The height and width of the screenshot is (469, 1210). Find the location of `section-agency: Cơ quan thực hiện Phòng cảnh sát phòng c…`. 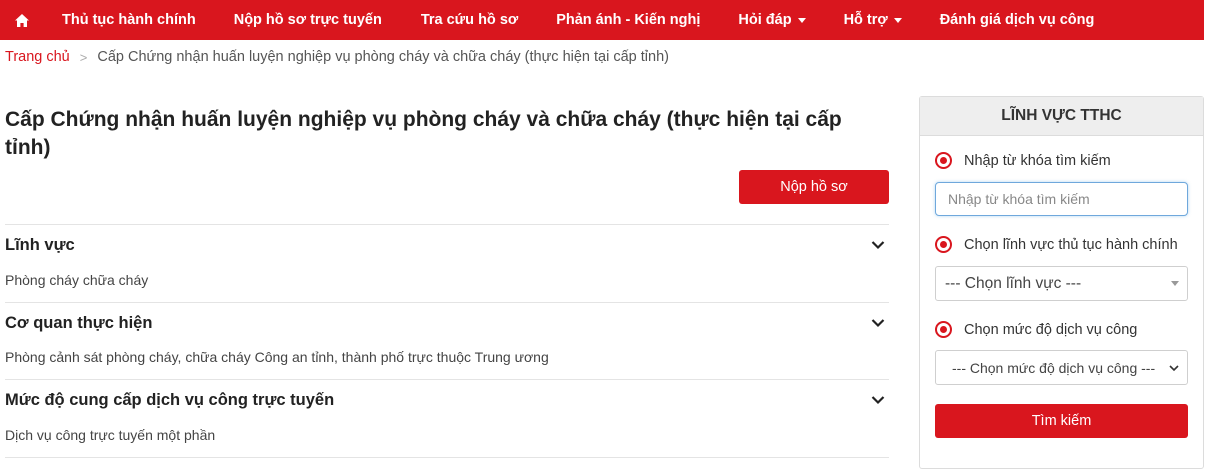

section-agency: Cơ quan thực hiện Phòng cảnh sát phòng c… is located at coordinates (447, 340).